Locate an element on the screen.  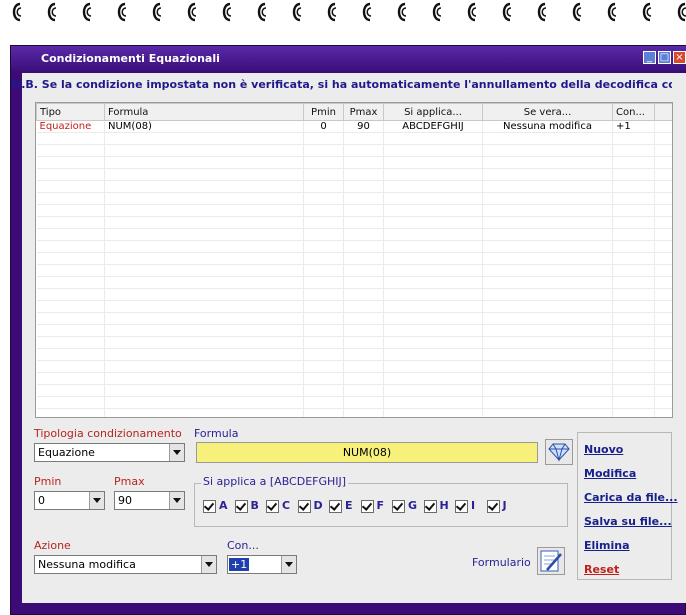
elimina-link: Elimina is located at coordinates (607, 545).